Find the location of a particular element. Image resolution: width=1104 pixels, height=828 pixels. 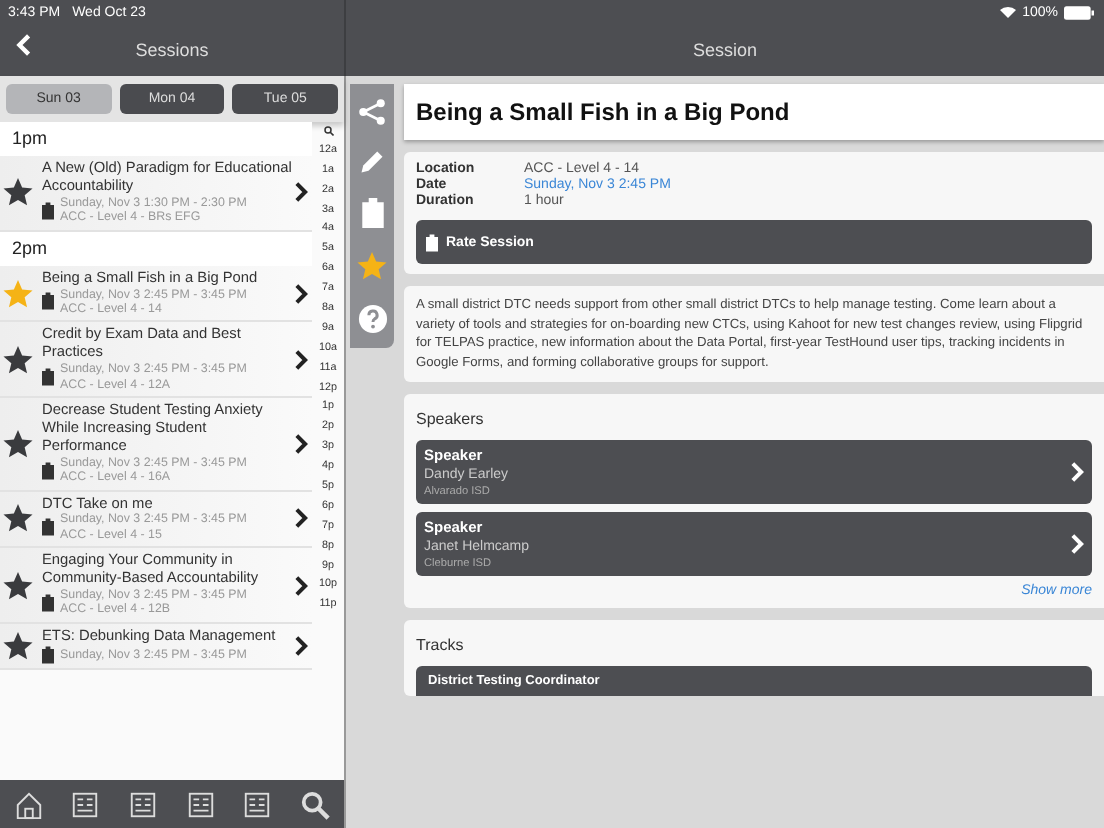

schedule-icon is located at coordinates (85, 804).